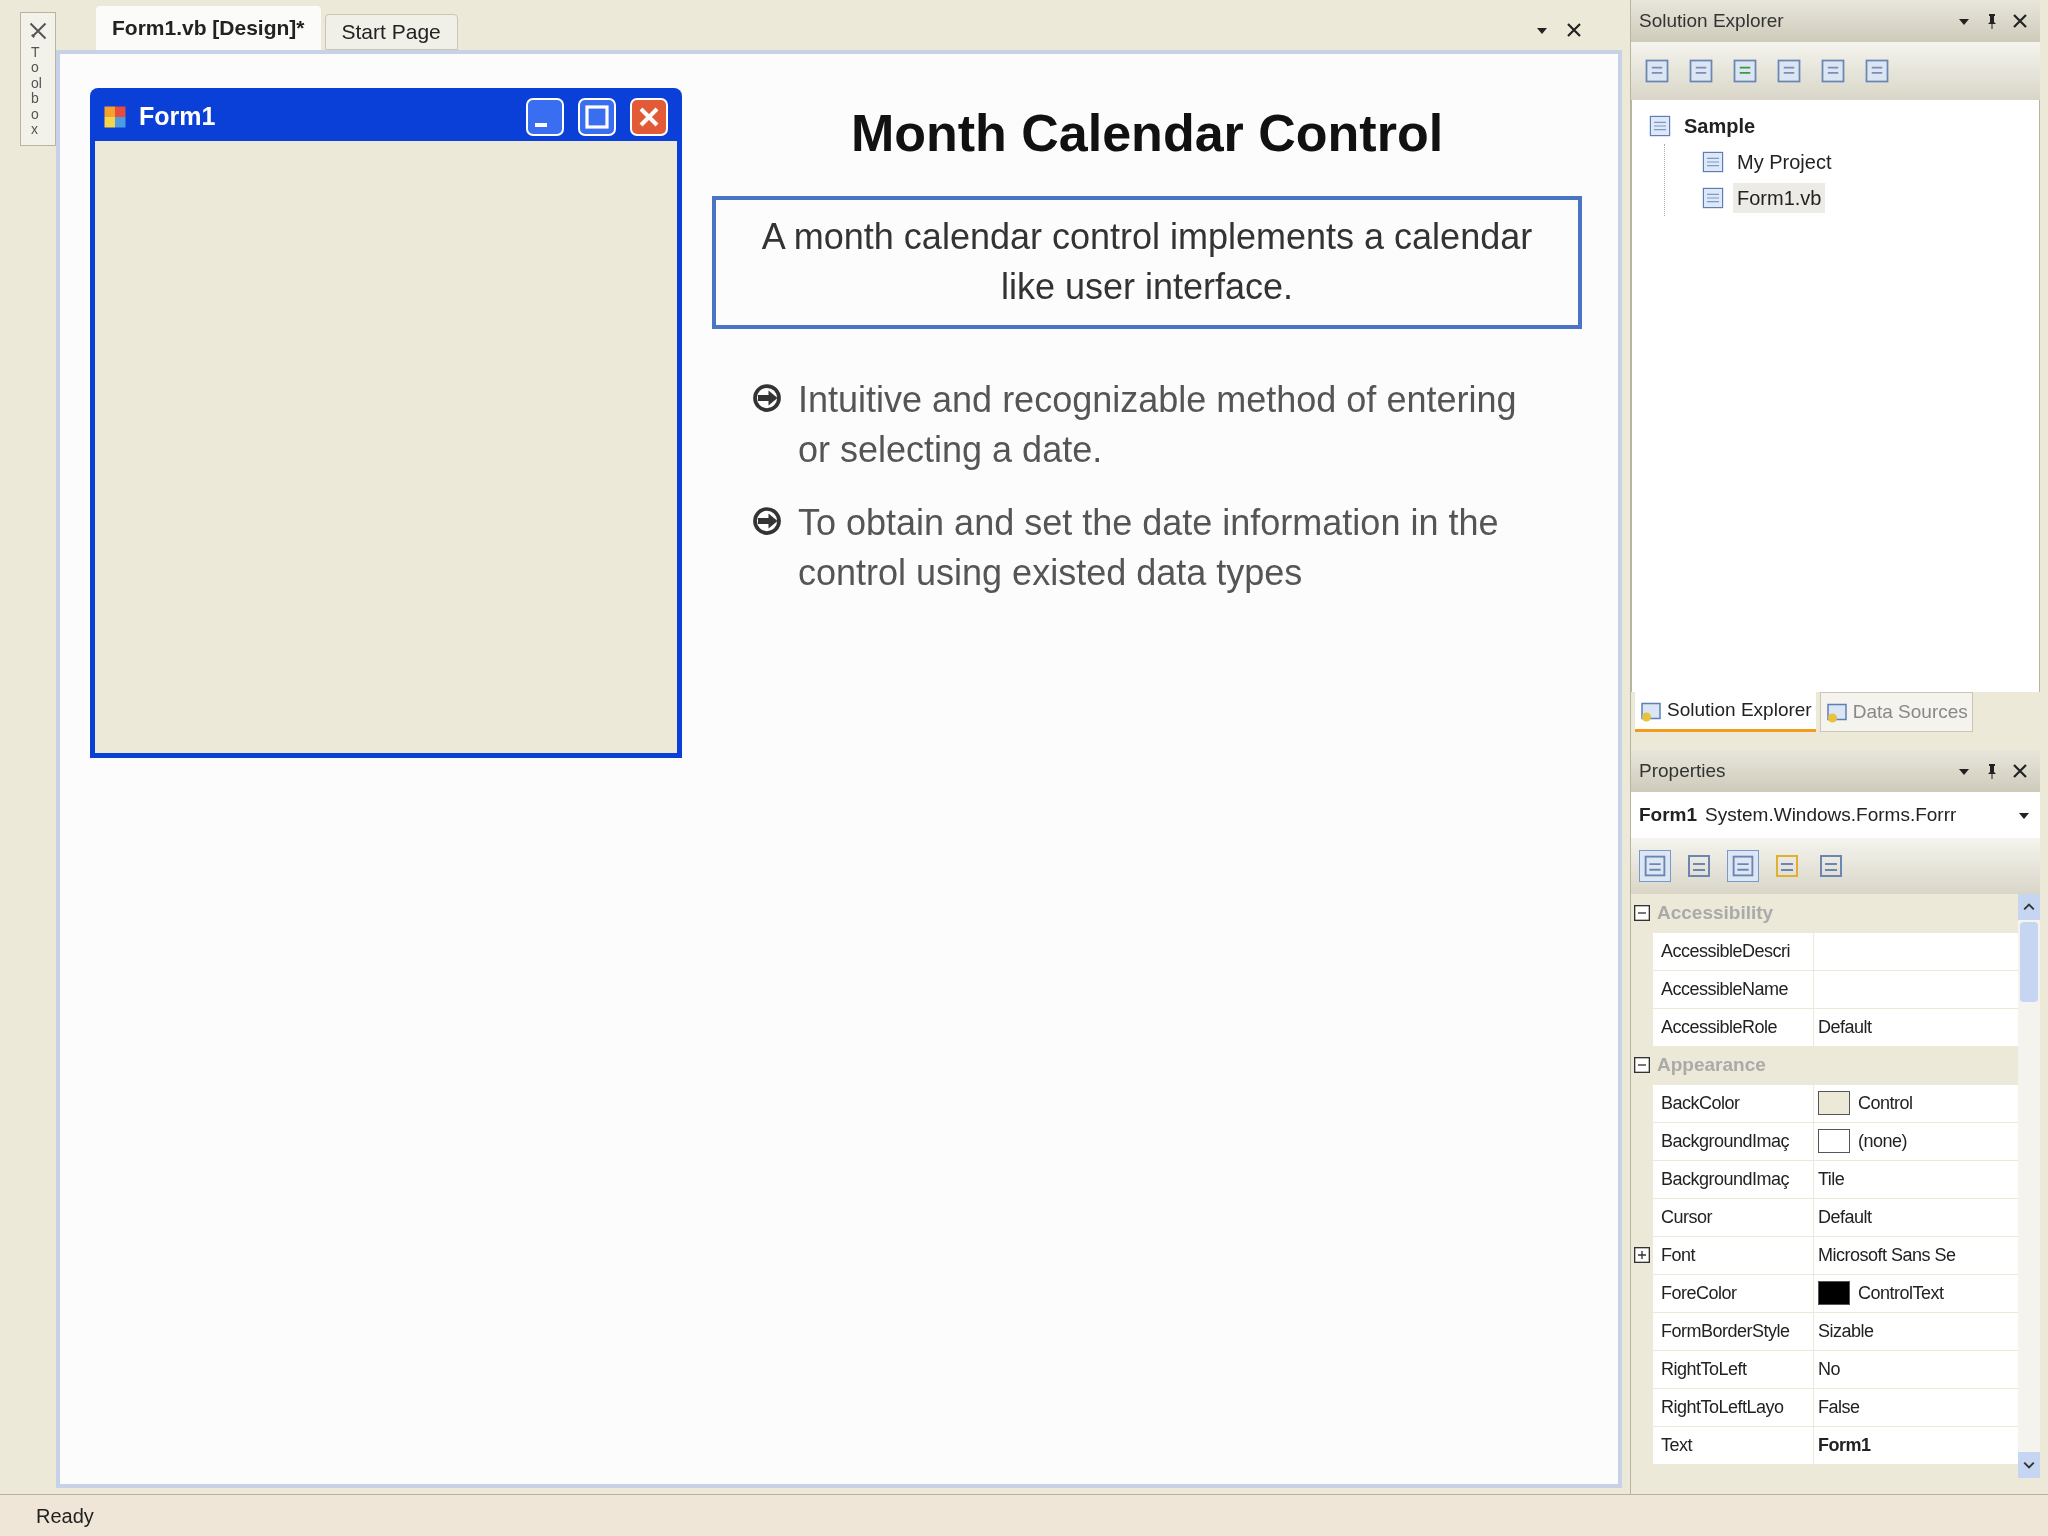  Describe the element at coordinates (1733, 1293) in the screenshot. I see `property-name: ForeColor` at that location.